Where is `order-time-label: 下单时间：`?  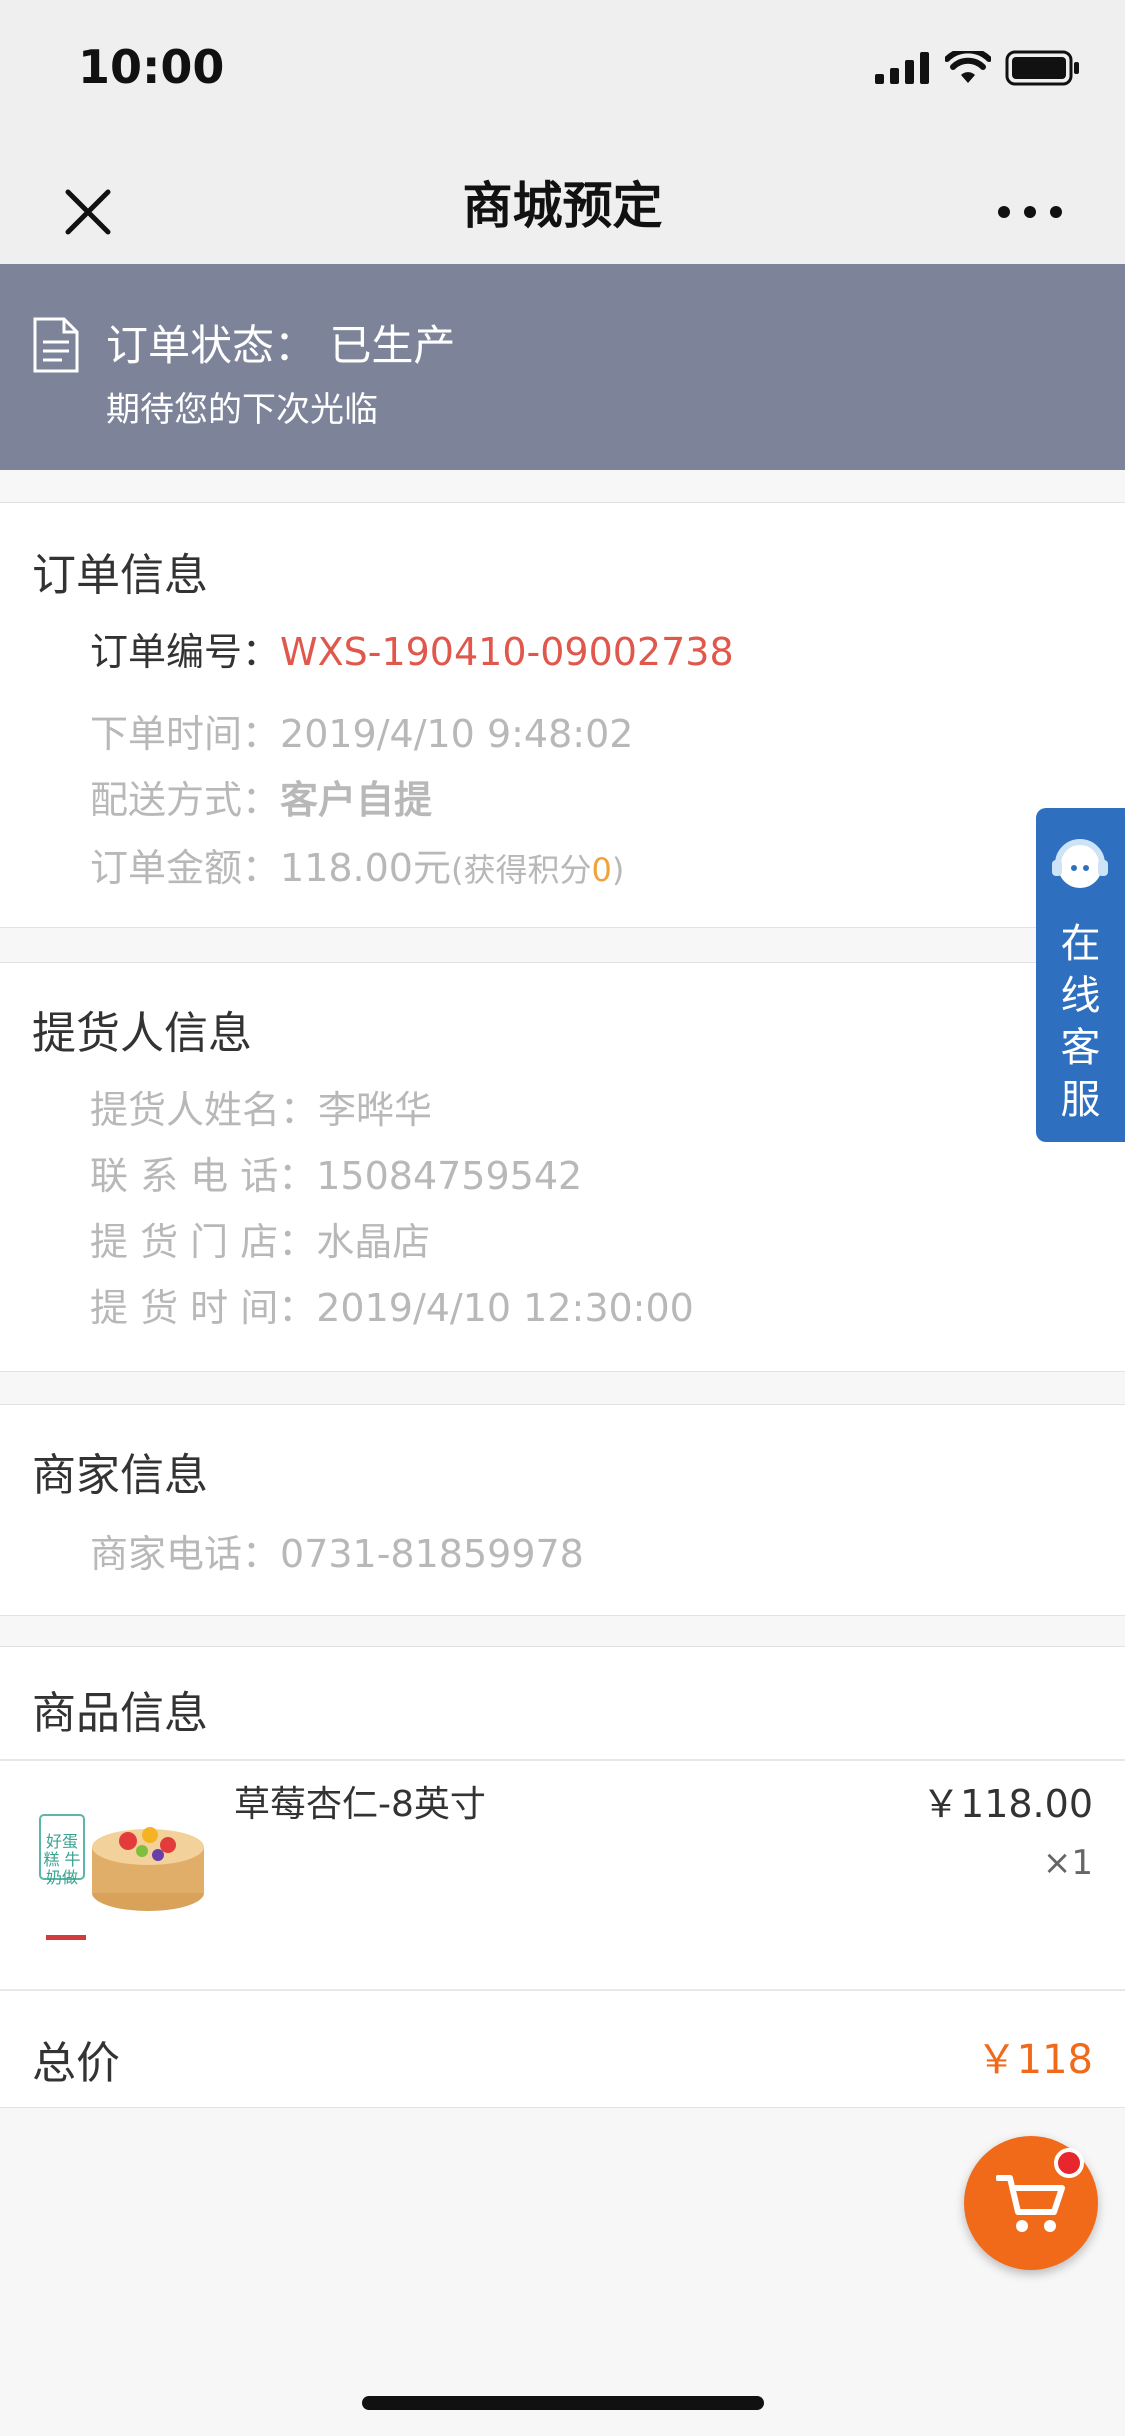 order-time-label: 下单时间： is located at coordinates (185, 734).